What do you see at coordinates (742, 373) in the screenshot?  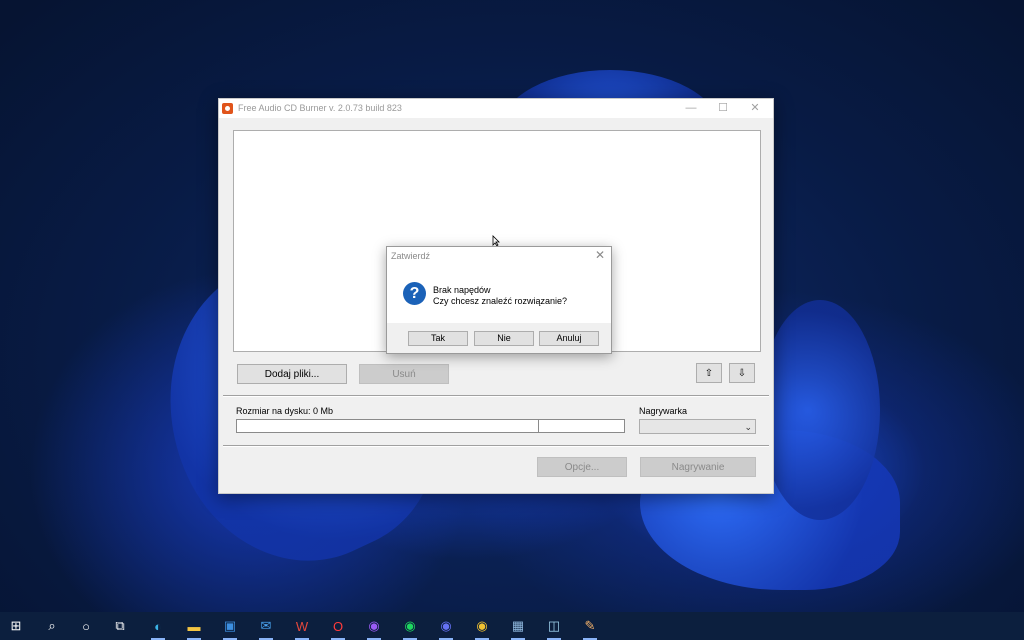 I see `move-down-button: ⇩` at bounding box center [742, 373].